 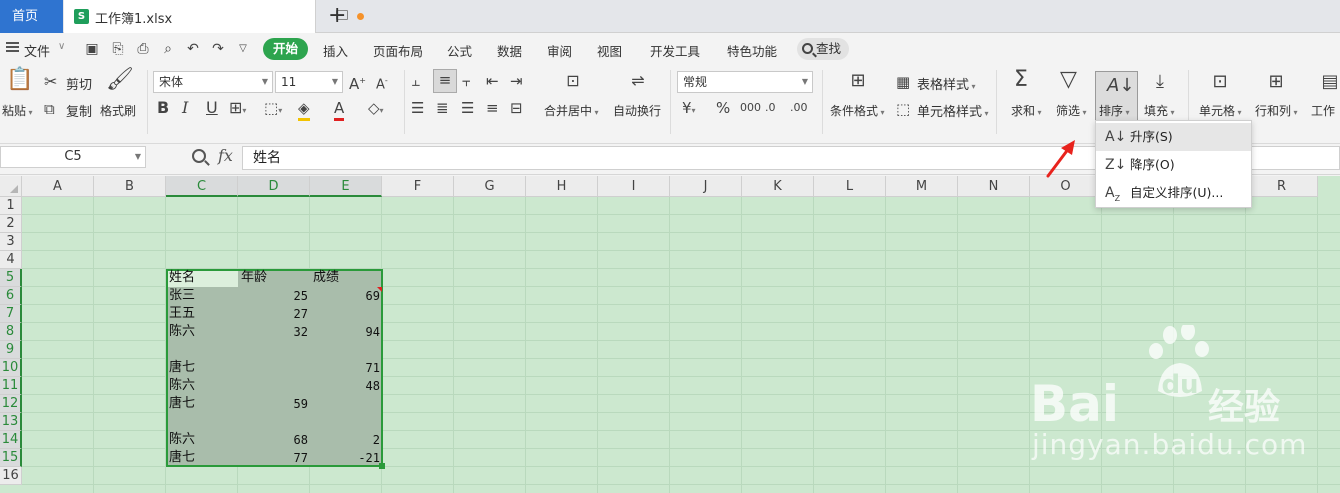 I want to click on decrease-font-icon: A-, so click(x=382, y=83).